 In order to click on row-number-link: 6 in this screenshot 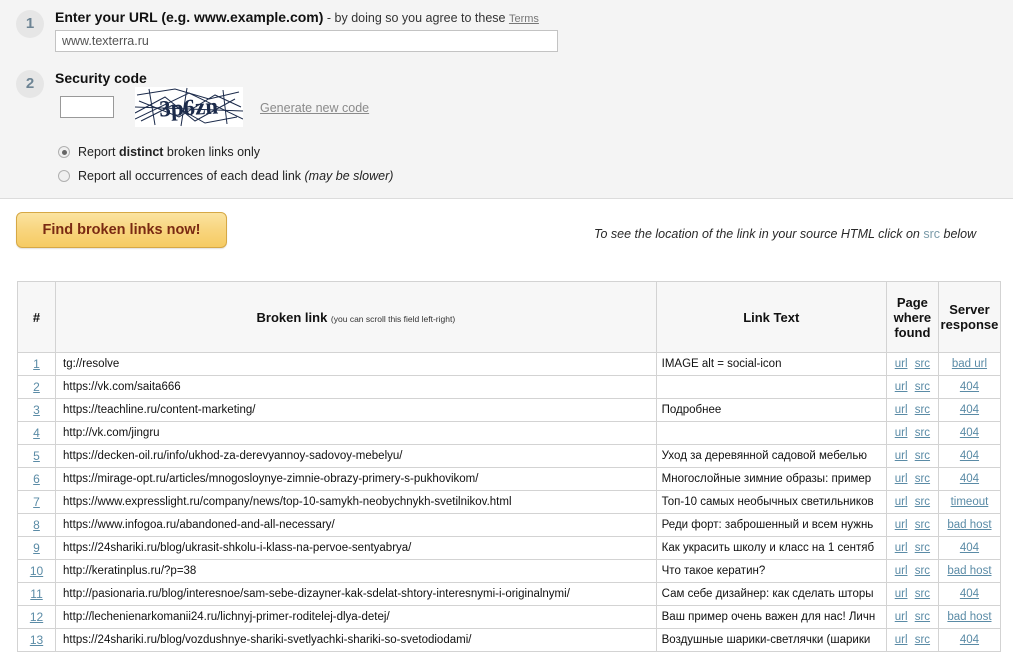, I will do `click(36, 479)`.